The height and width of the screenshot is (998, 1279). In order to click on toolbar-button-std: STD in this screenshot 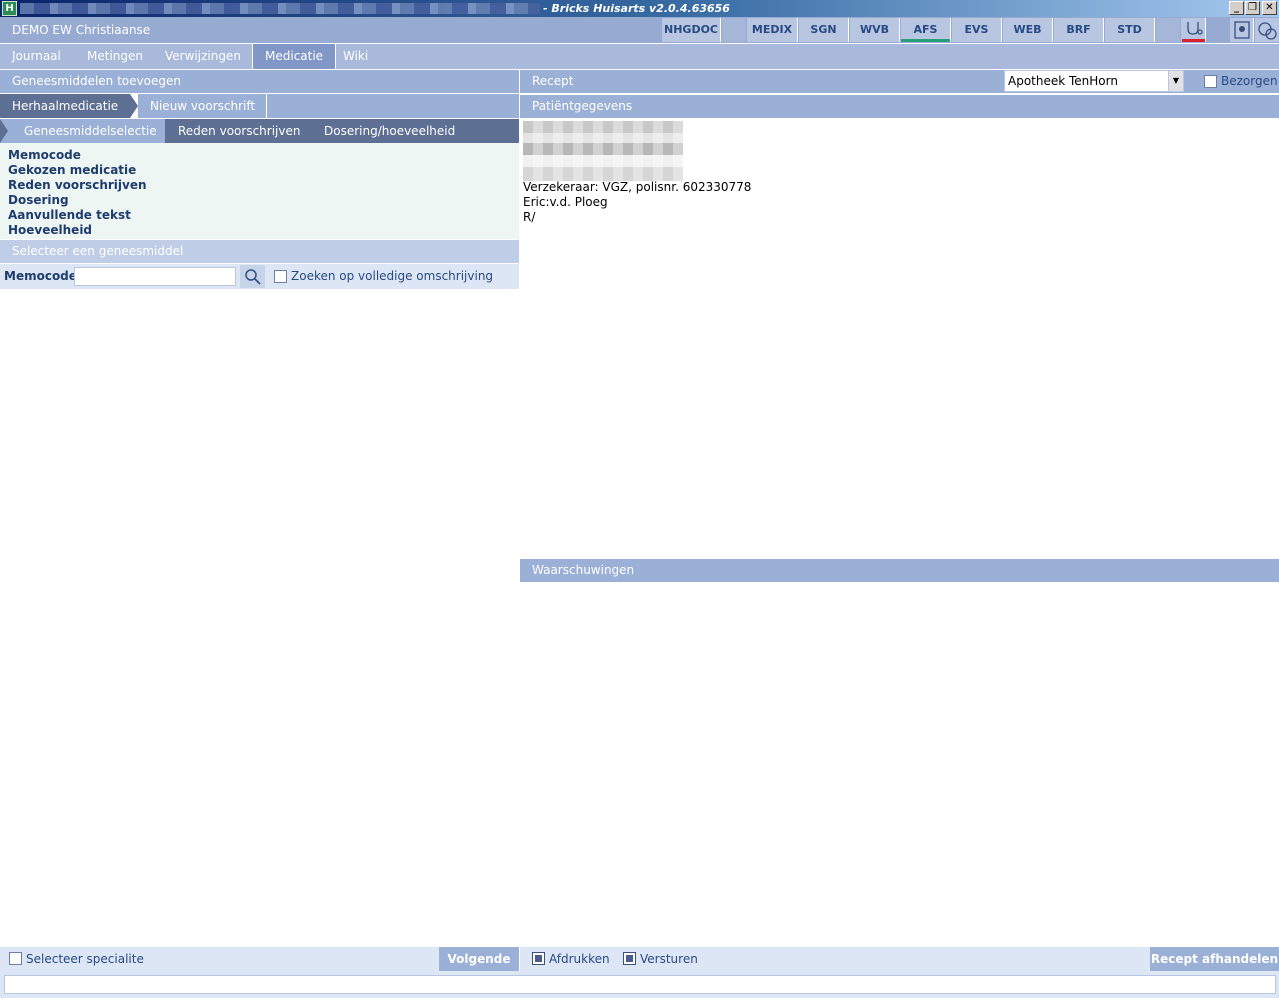, I will do `click(1130, 30)`.